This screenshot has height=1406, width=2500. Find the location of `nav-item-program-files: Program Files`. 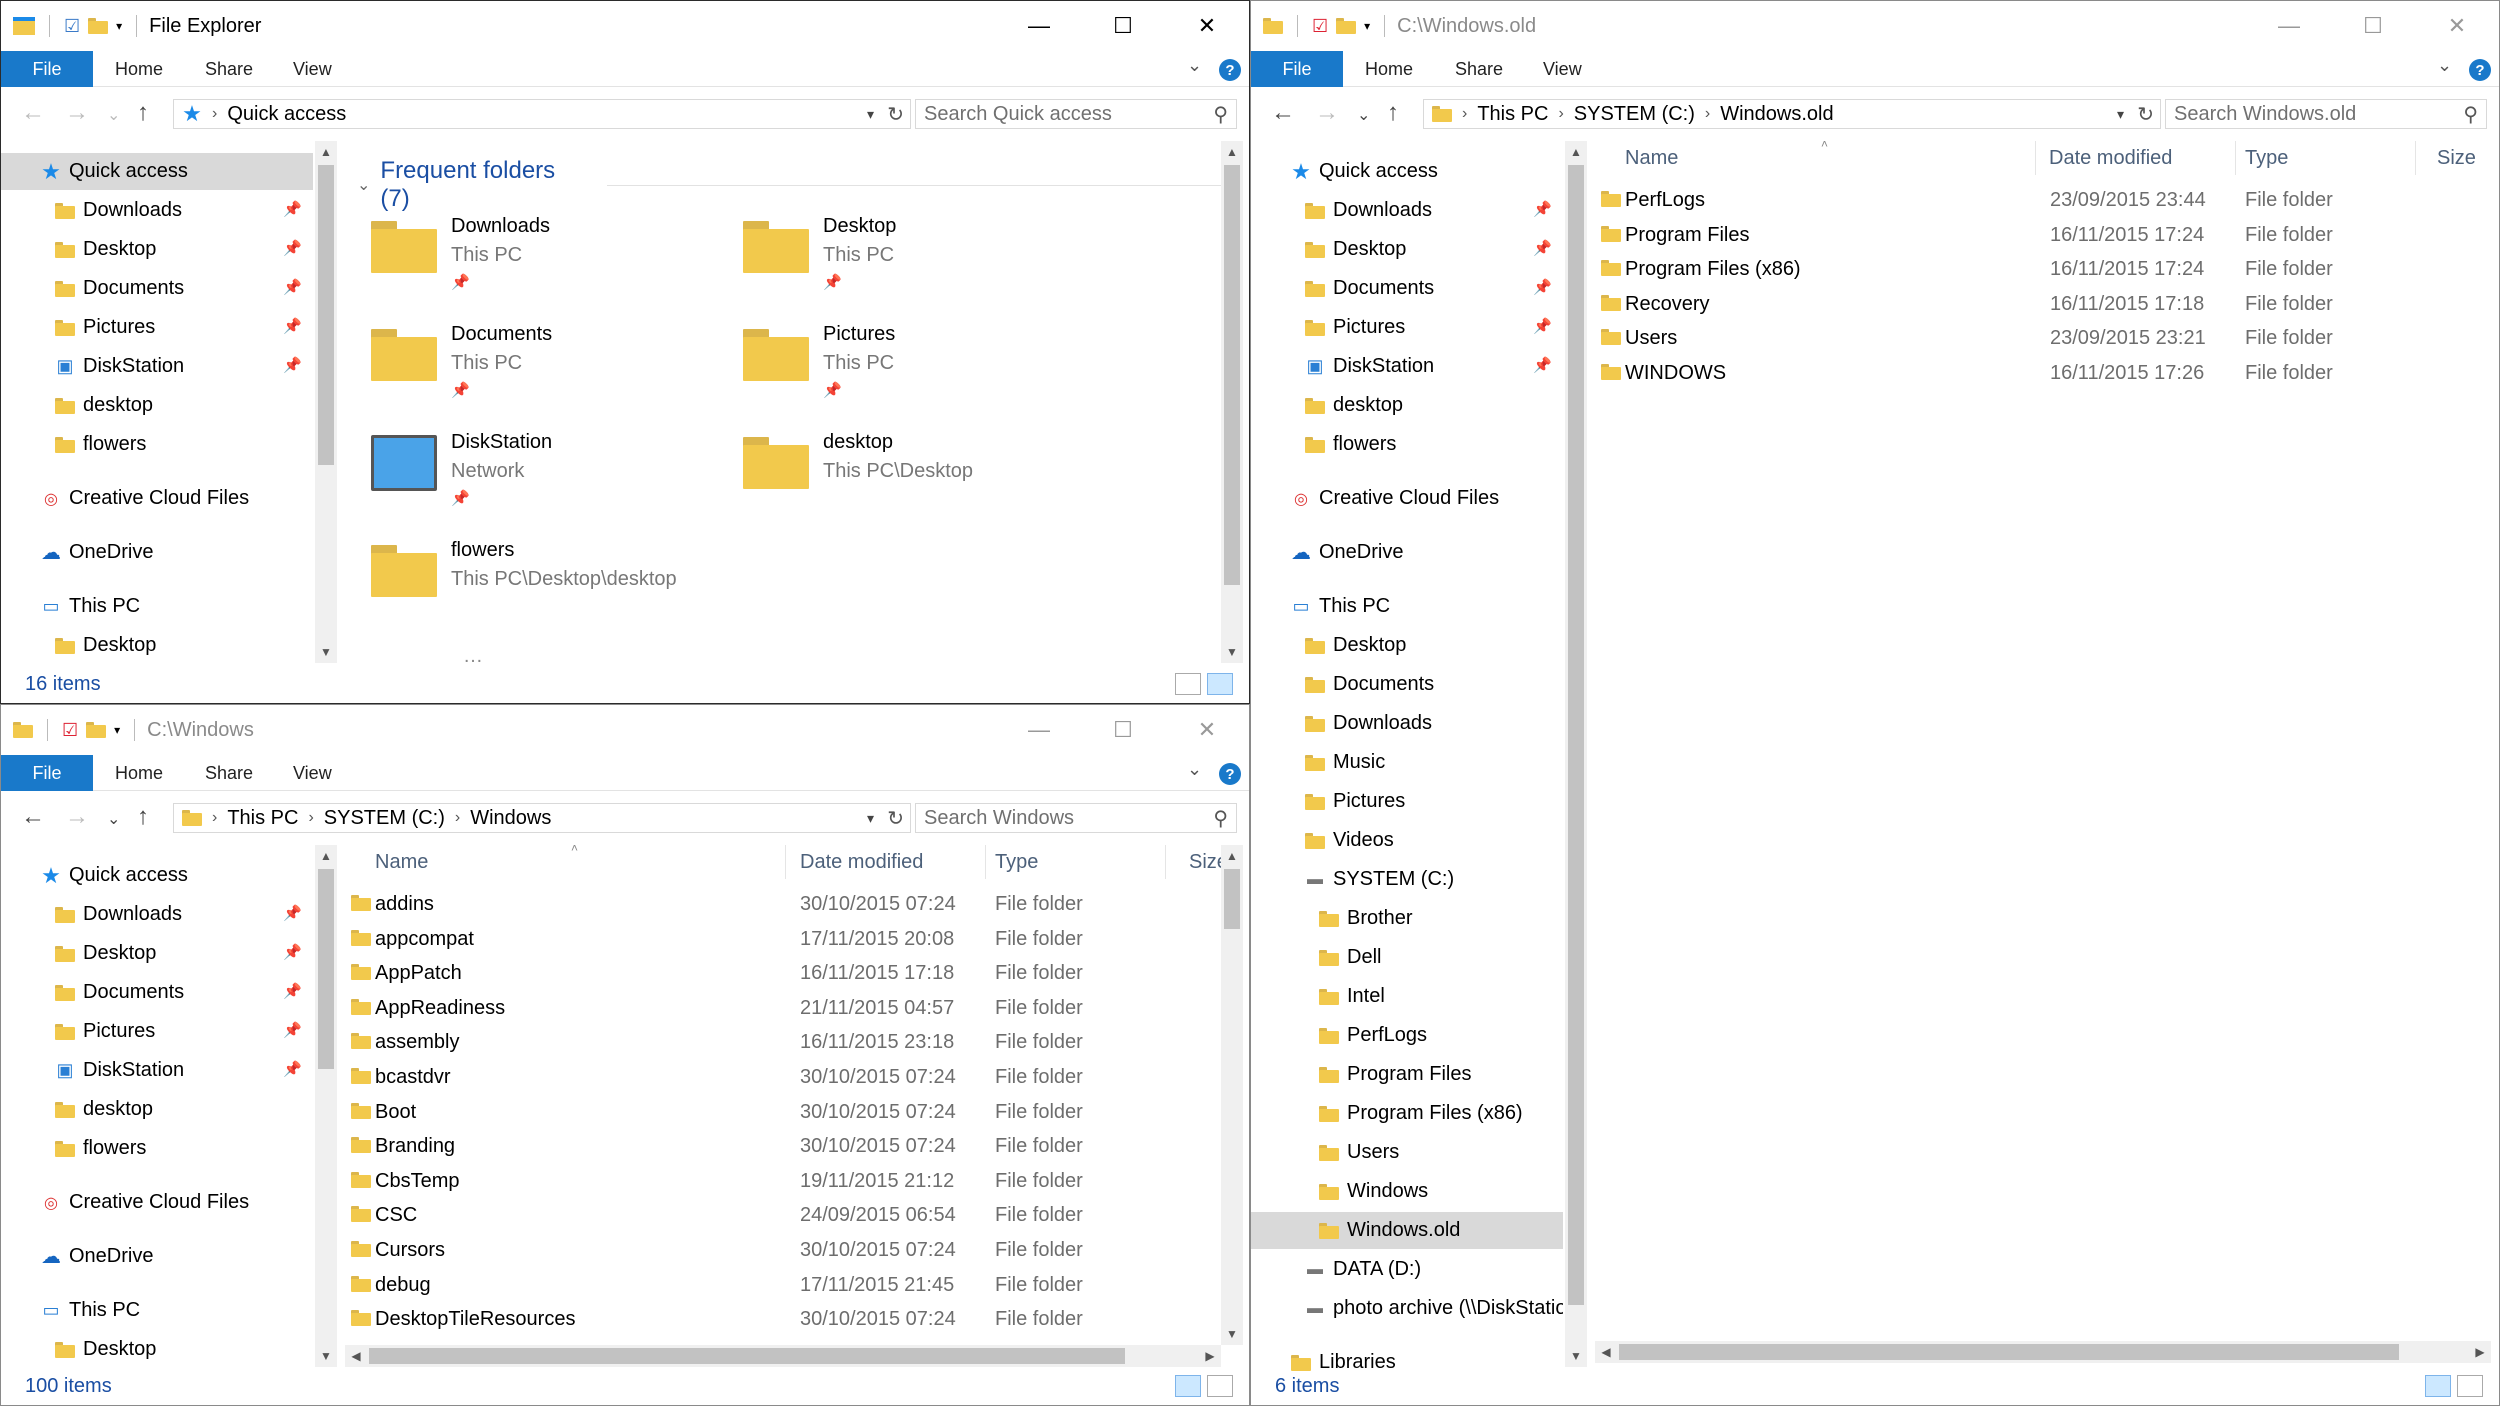

nav-item-program-files: Program Files is located at coordinates (1407, 1074).